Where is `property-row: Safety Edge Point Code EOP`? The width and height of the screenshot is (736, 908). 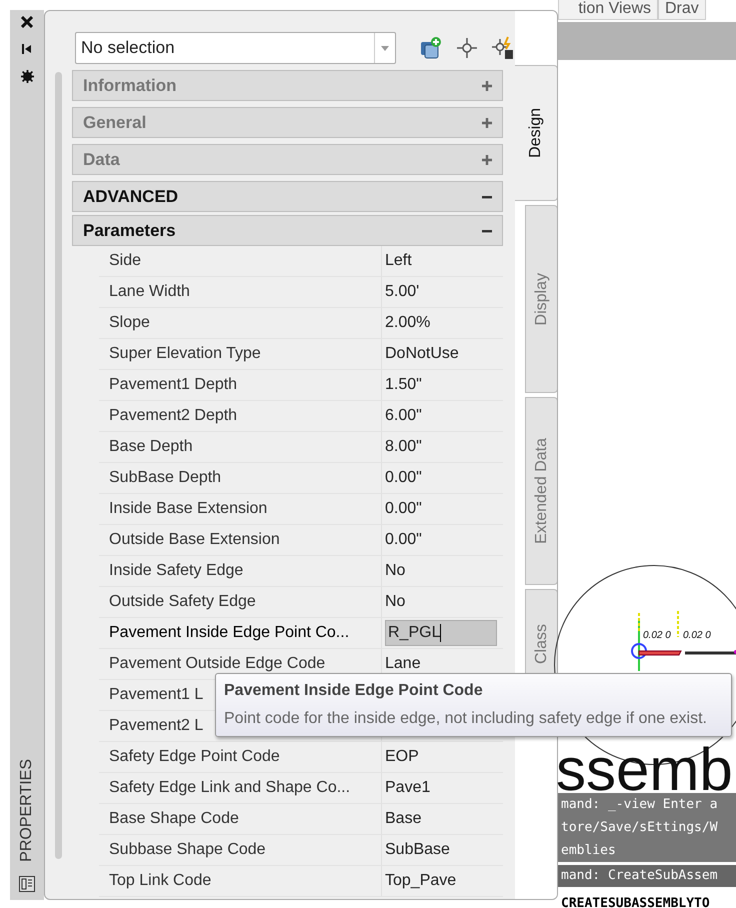
property-row: Safety Edge Point Code EOP is located at coordinates (301, 757).